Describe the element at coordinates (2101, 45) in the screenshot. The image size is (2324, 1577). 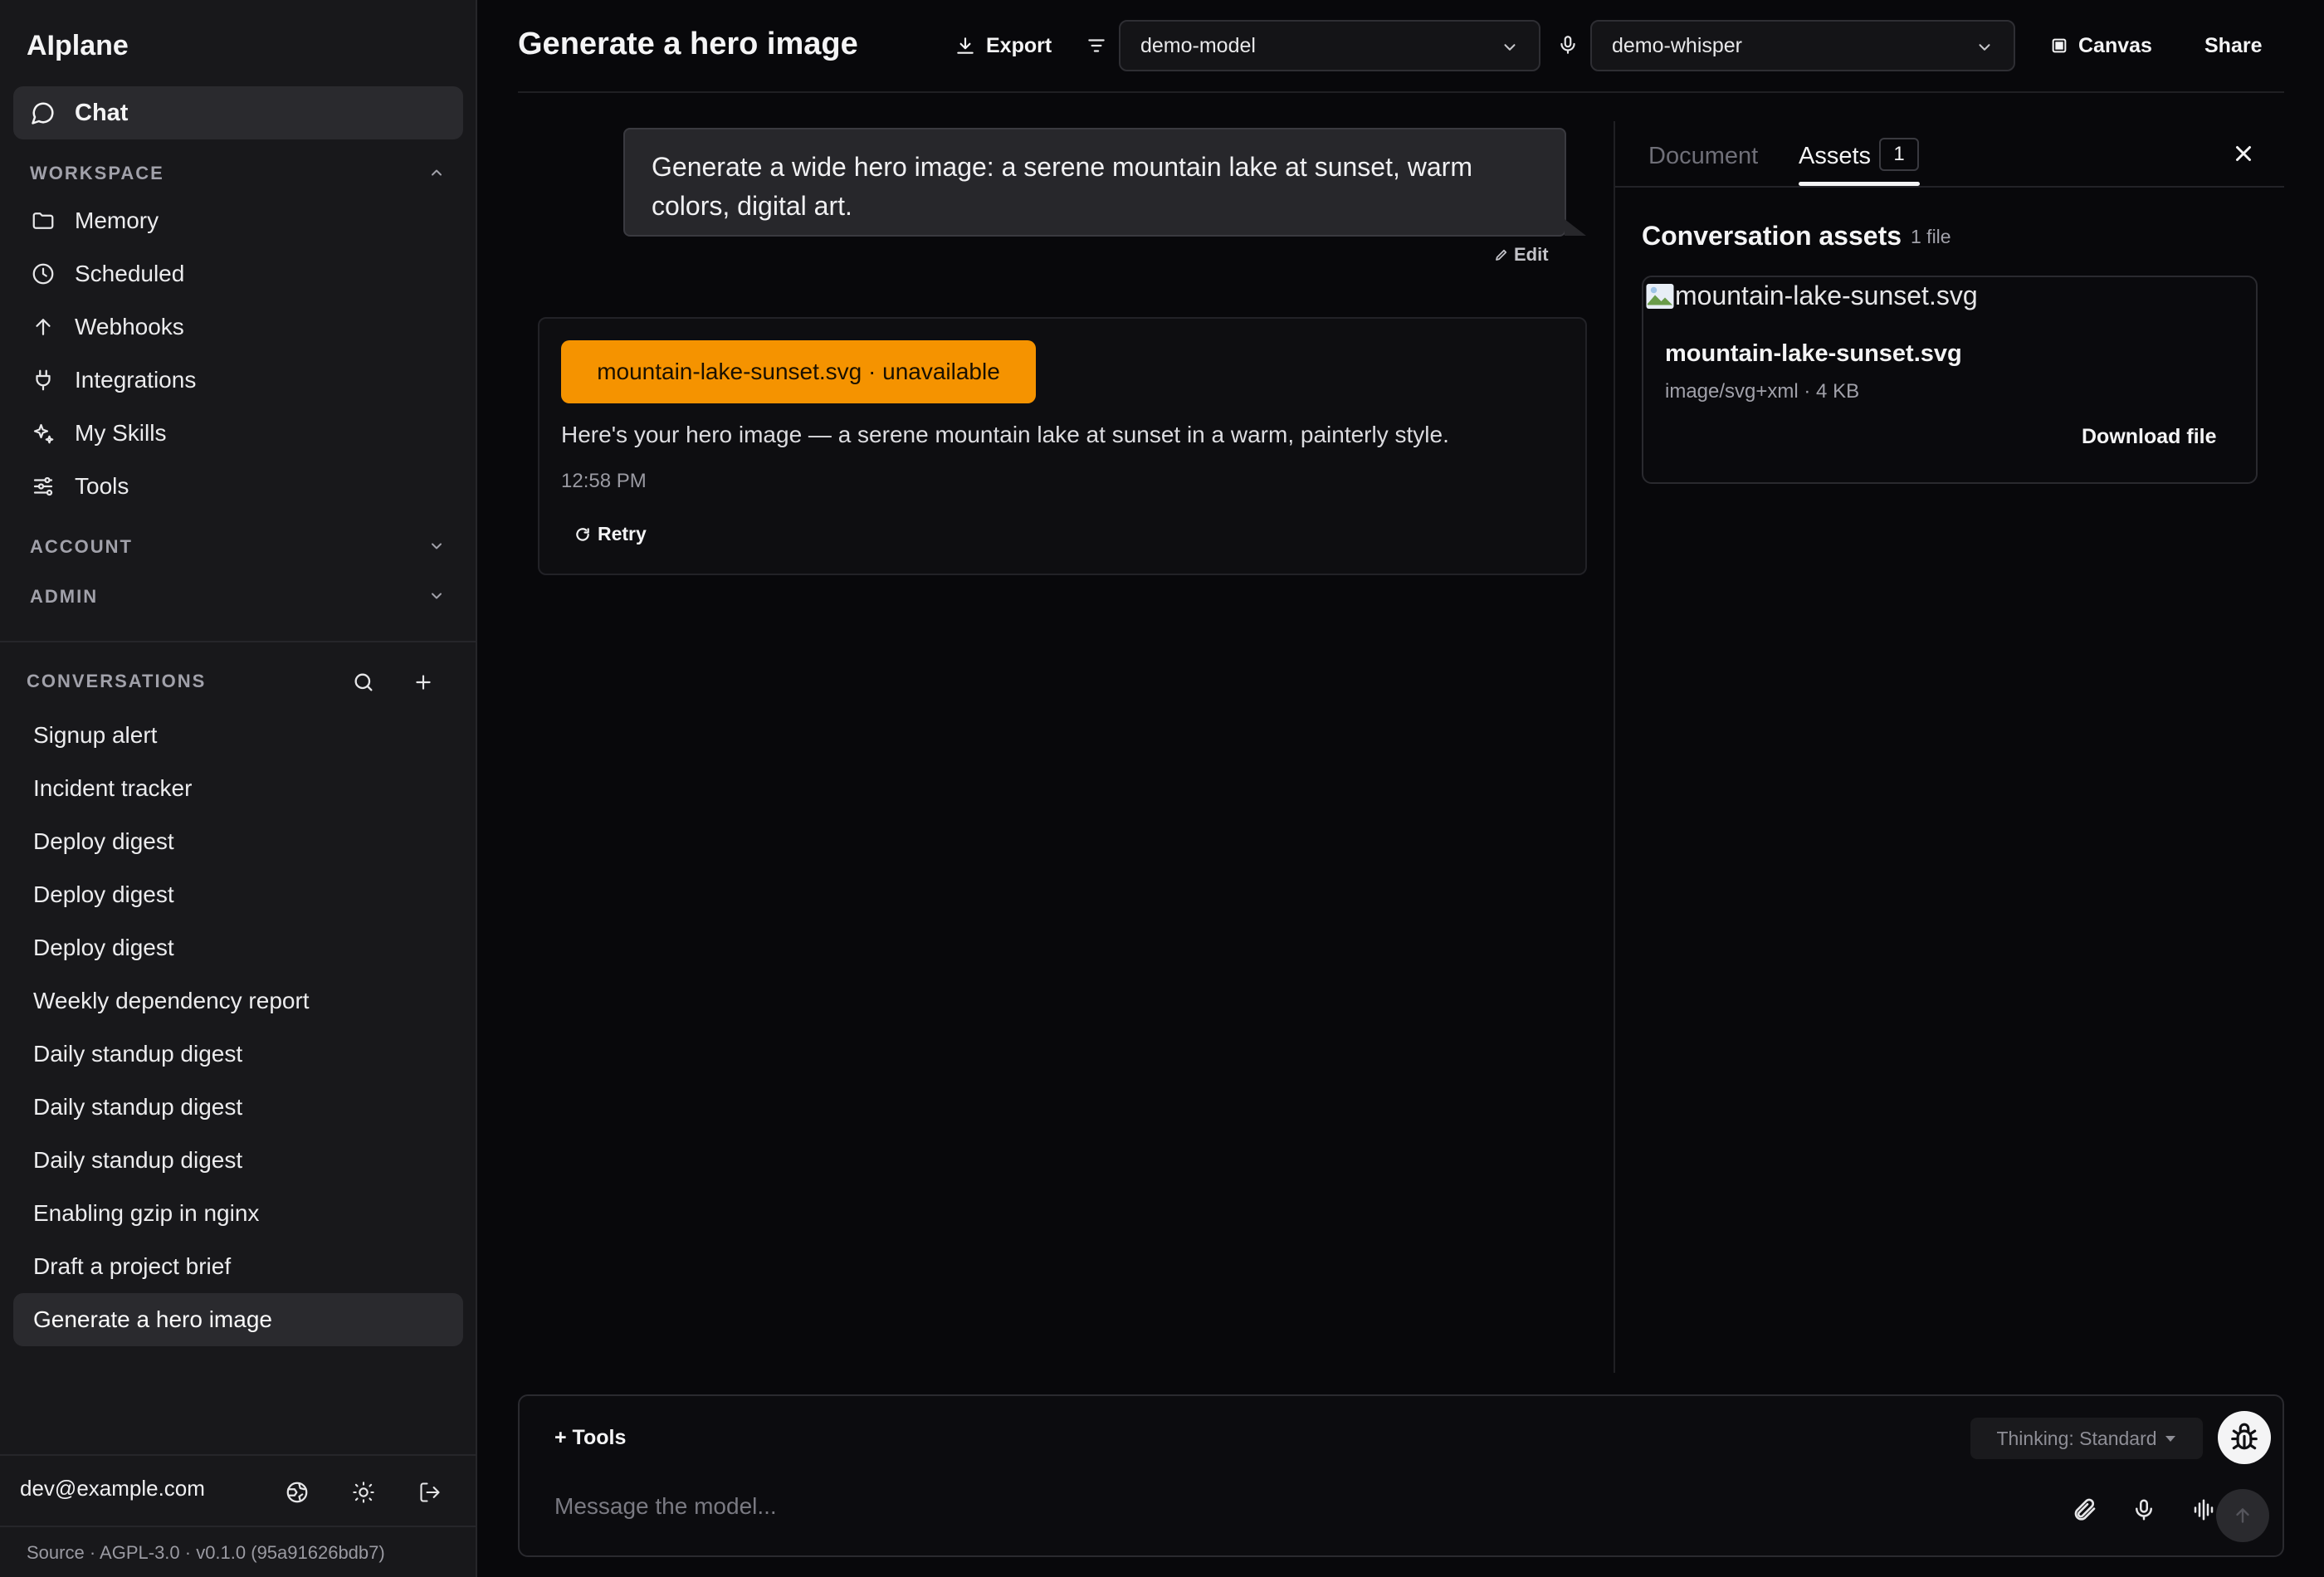
I see `canvas-button: Canvas` at that location.